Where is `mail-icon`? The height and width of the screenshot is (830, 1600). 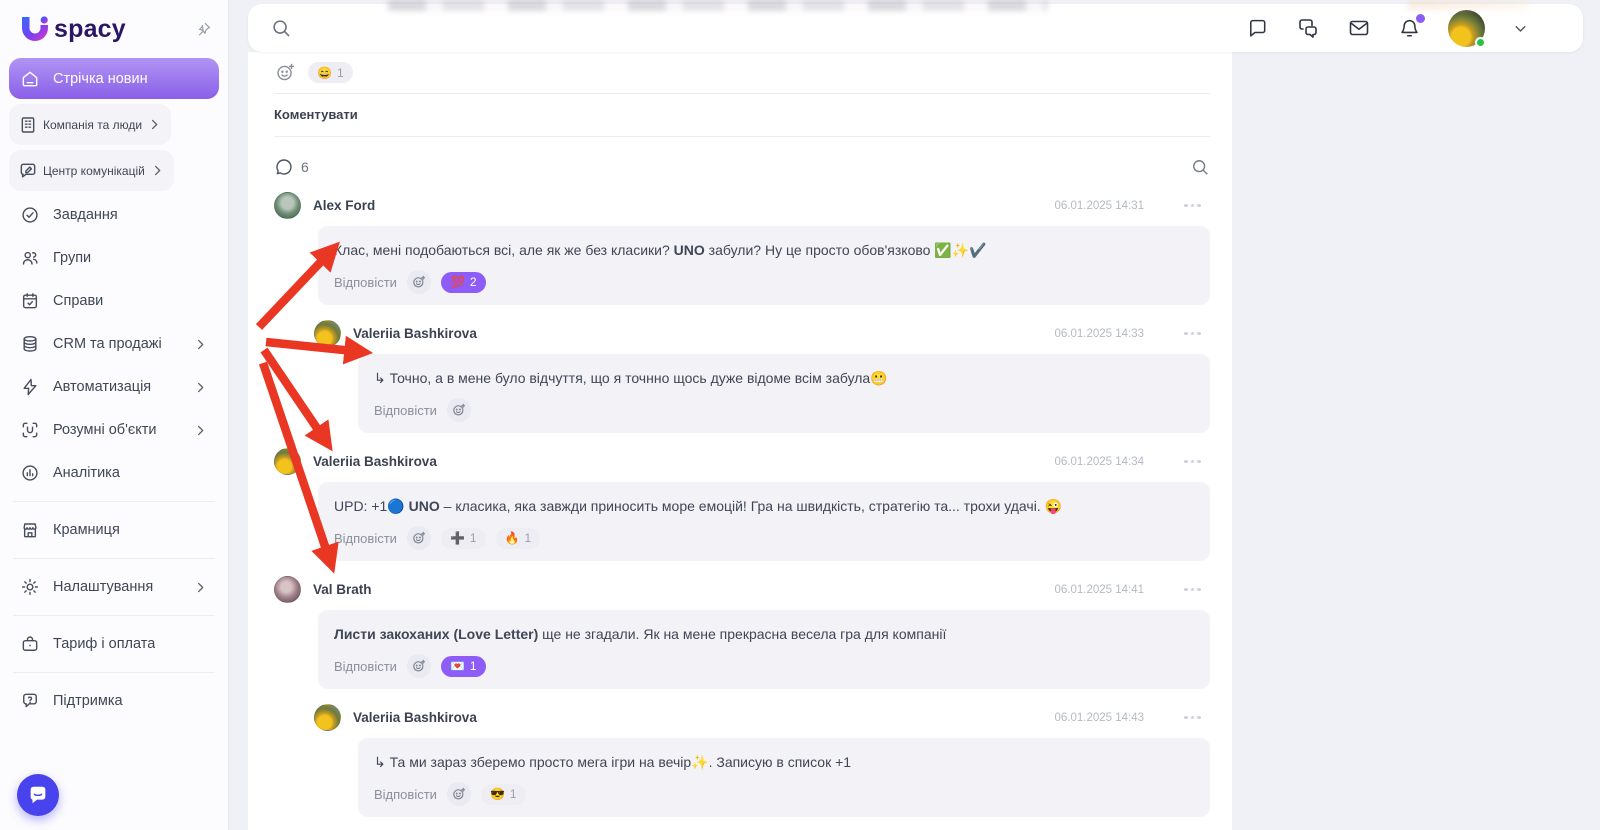 mail-icon is located at coordinates (1359, 28).